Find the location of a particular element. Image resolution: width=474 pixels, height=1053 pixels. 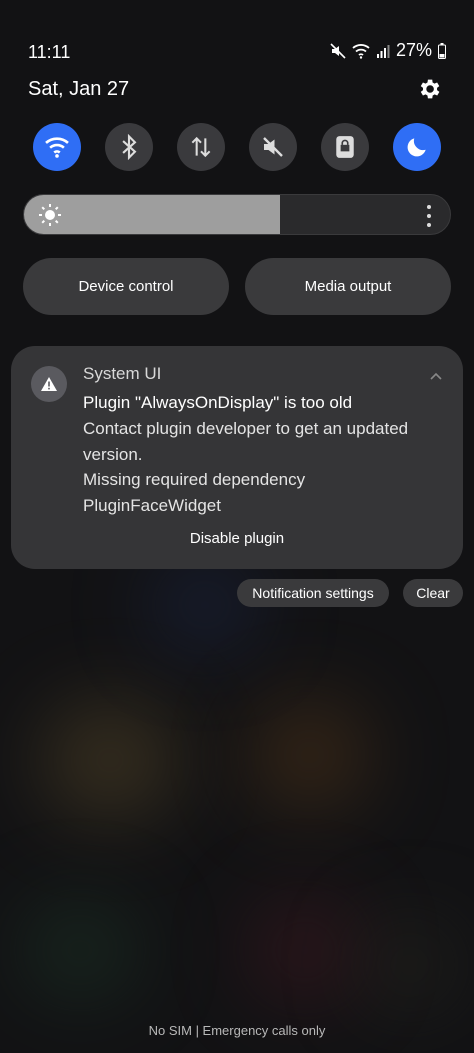

status-icons: 27% is located at coordinates (388, 50).